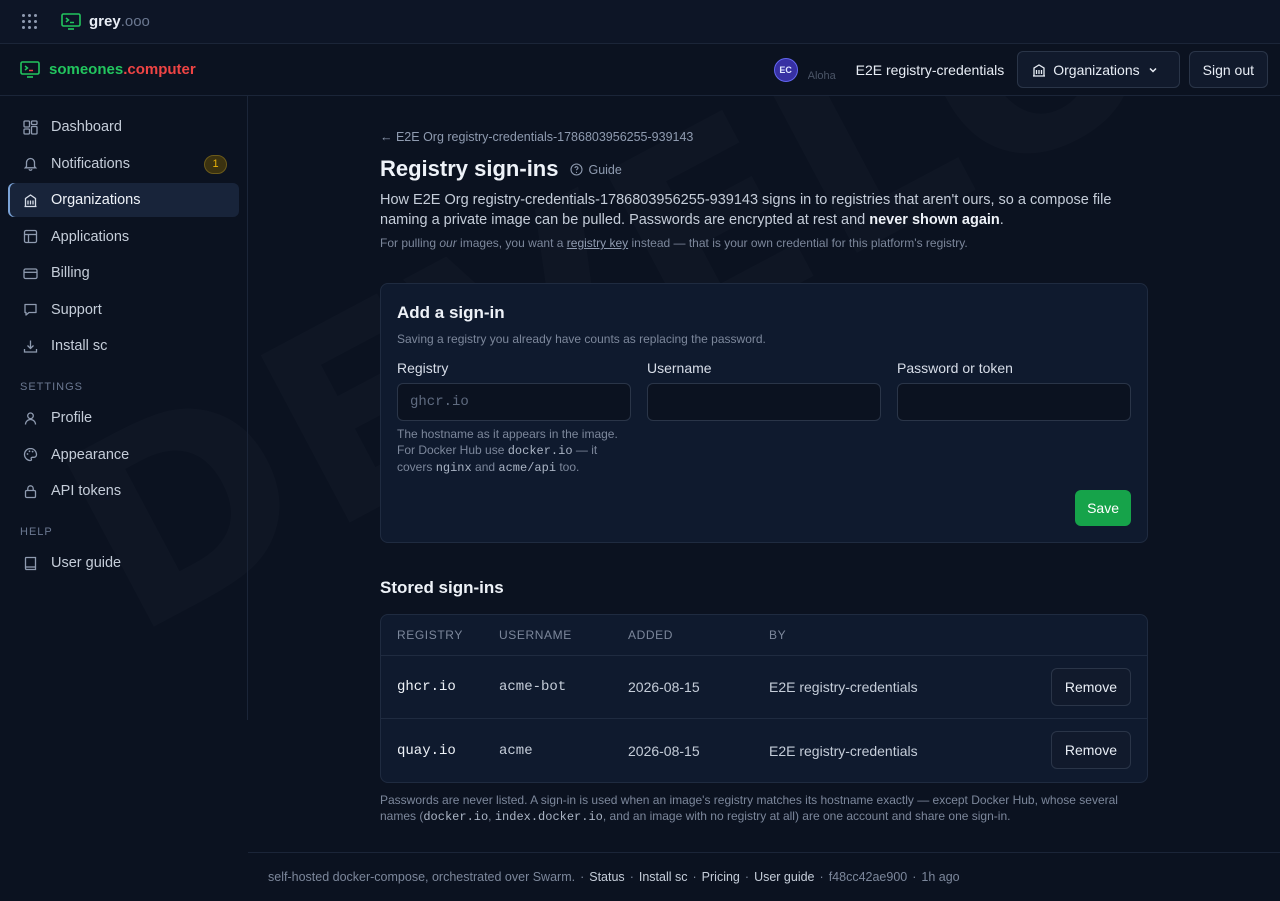 The height and width of the screenshot is (901, 1280). Describe the element at coordinates (30, 236) in the screenshot. I see `layout-icon` at that location.